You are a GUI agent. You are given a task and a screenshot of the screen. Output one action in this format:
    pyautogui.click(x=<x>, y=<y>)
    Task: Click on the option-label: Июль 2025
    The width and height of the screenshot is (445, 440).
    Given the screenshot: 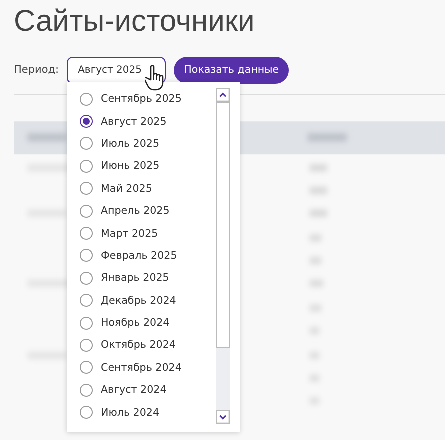 What is the action you would take?
    pyautogui.click(x=130, y=144)
    